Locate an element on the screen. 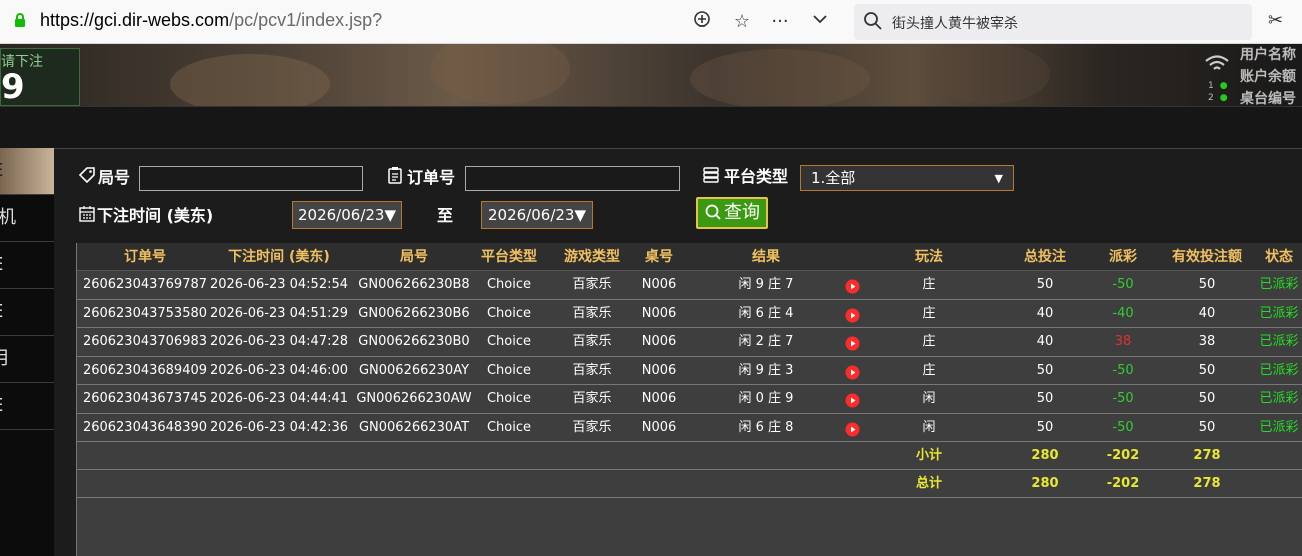  total-row: 总计 280 -202 278 is located at coordinates (689, 484).